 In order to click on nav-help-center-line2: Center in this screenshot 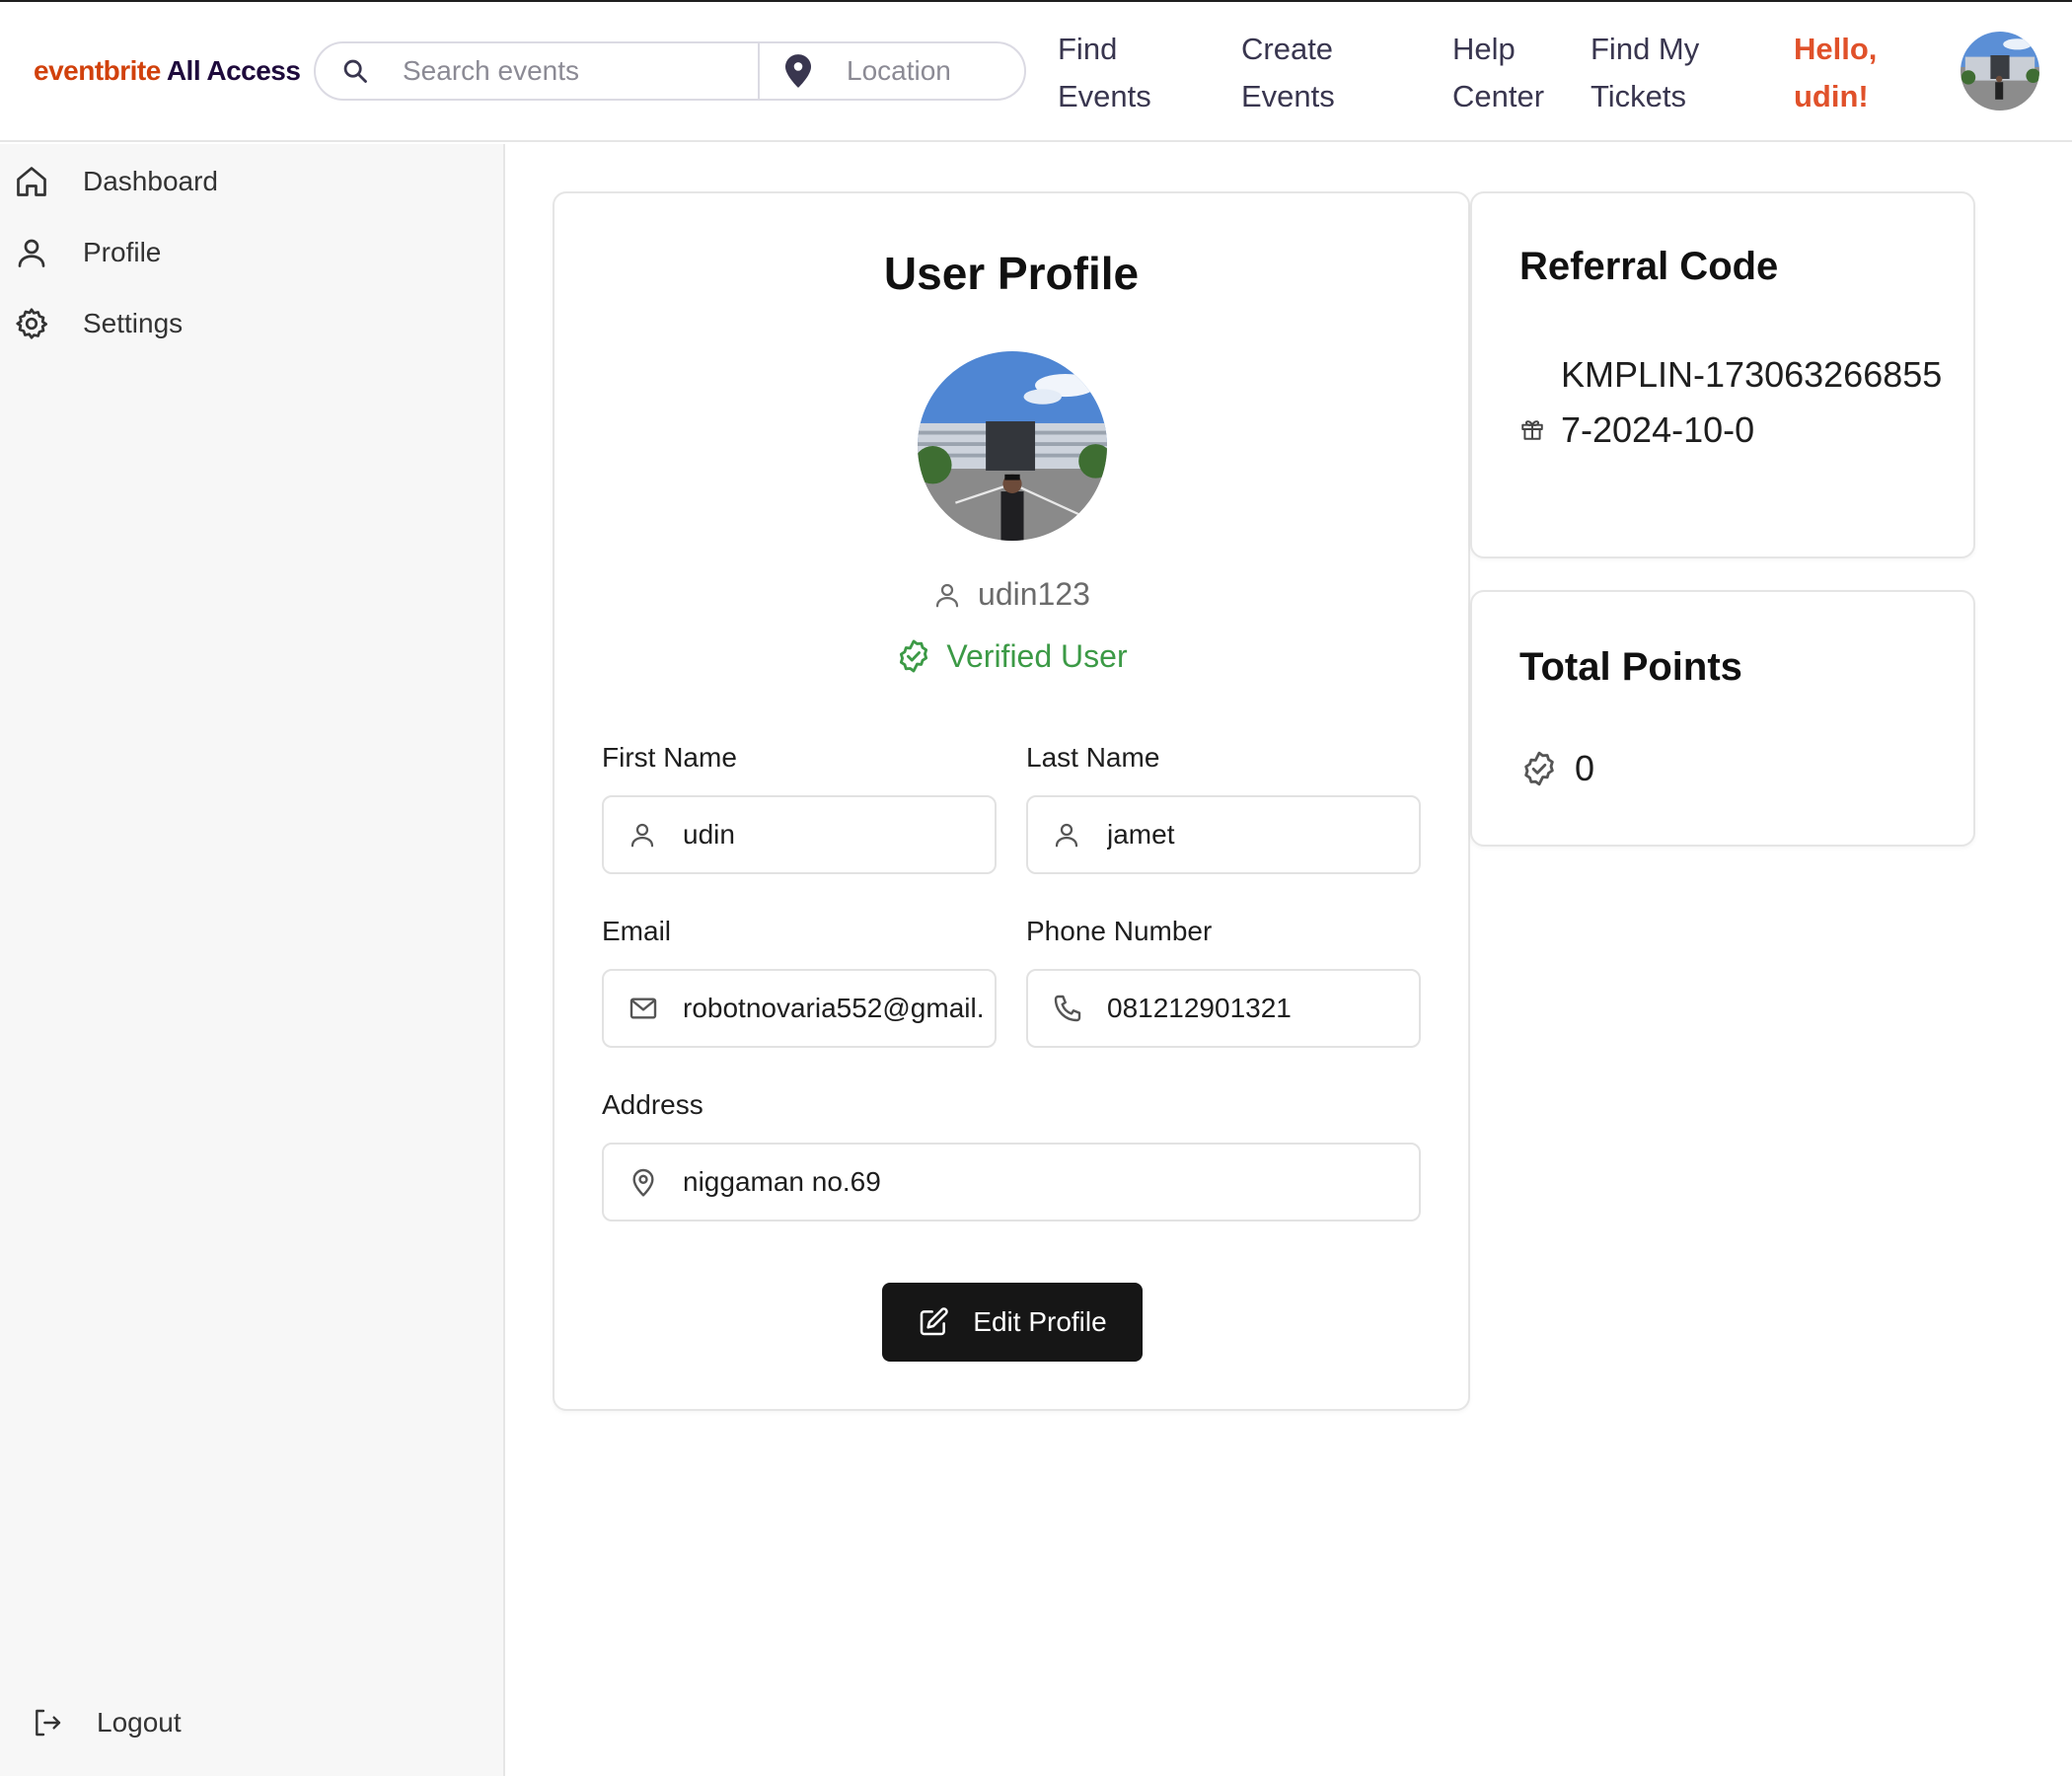, I will do `click(1499, 96)`.